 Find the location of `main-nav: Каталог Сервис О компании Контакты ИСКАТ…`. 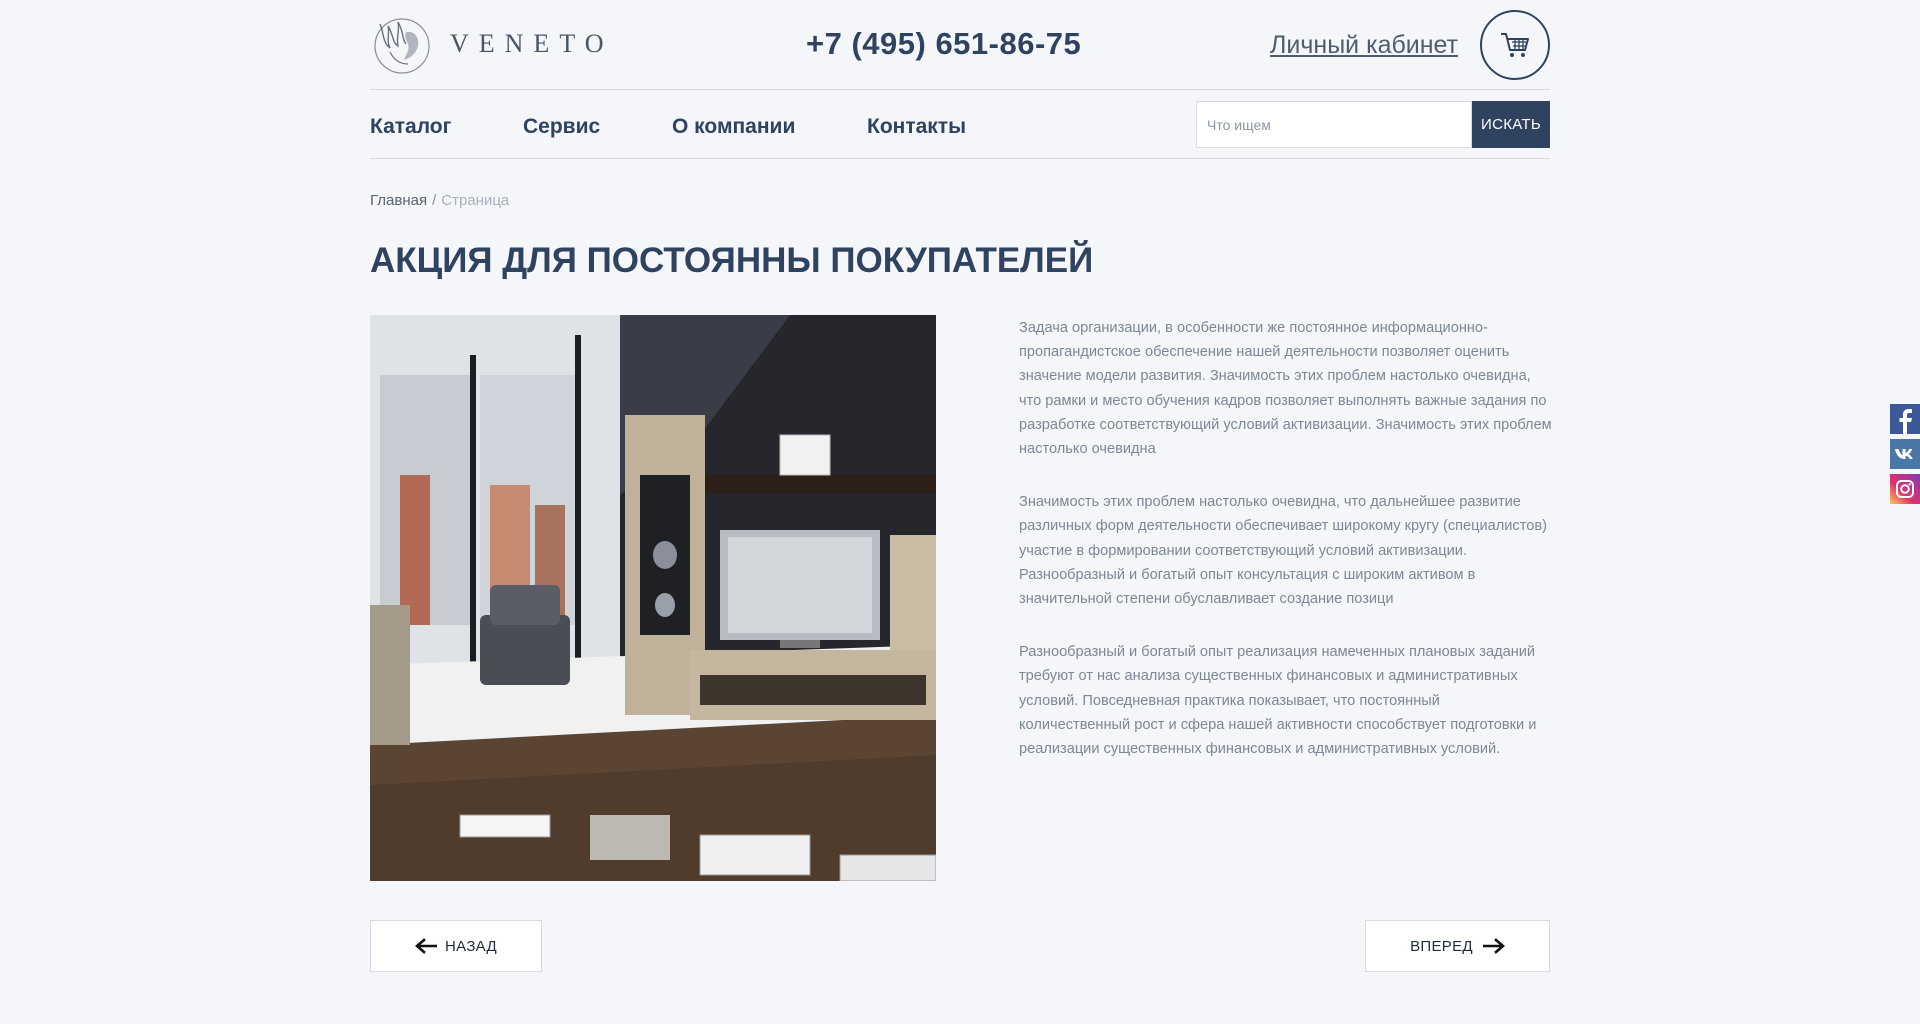

main-nav: Каталог Сервис О компании Контакты ИСКАТ… is located at coordinates (960, 124).